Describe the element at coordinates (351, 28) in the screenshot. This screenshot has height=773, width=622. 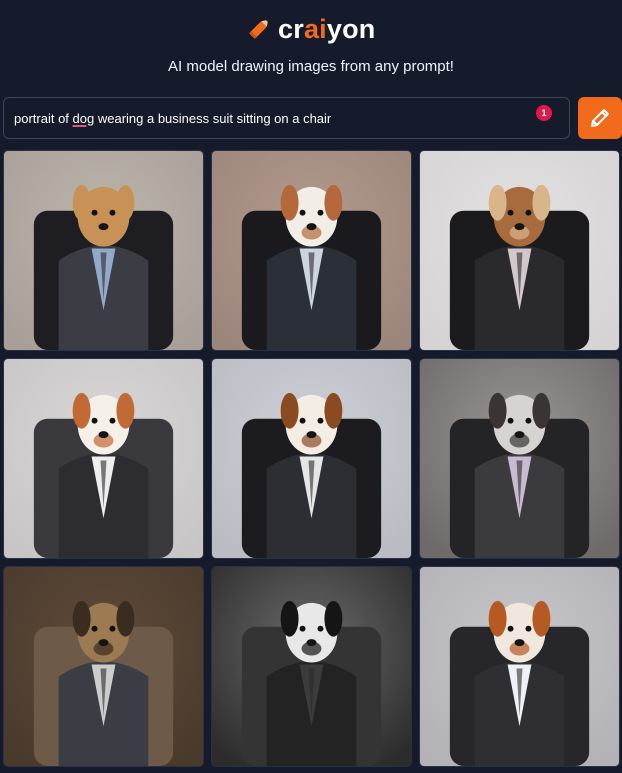
I see `logo-text-part: yon` at that location.